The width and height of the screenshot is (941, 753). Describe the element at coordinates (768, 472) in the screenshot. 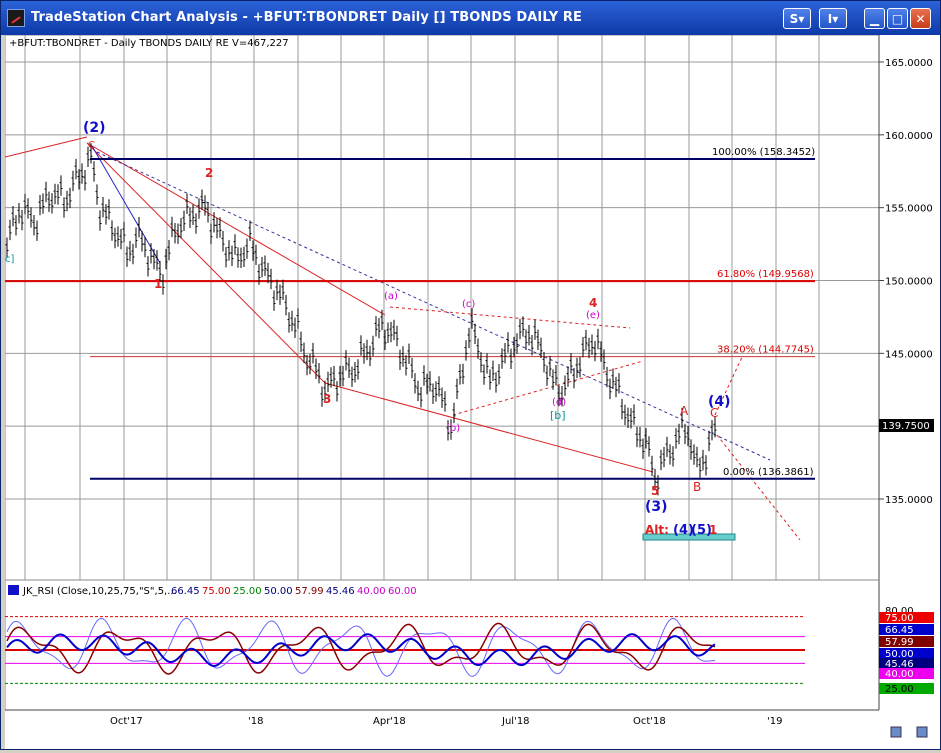

I see `fib-level-label: 0.00% (136.3861)` at that location.